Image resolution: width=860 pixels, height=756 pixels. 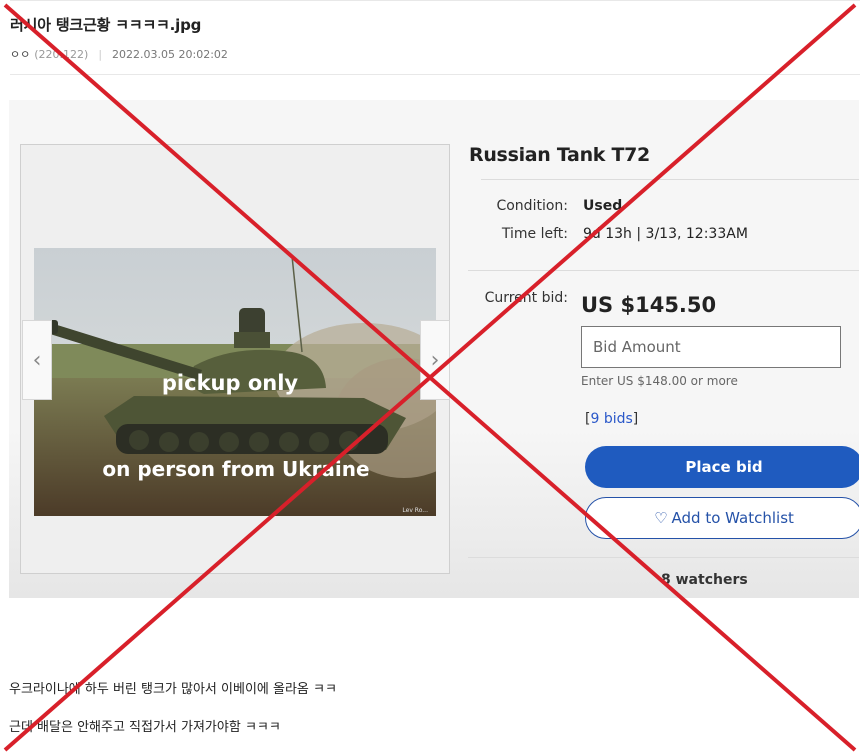 I want to click on bid-hint: Enter US $148.00 or more, so click(x=659, y=381).